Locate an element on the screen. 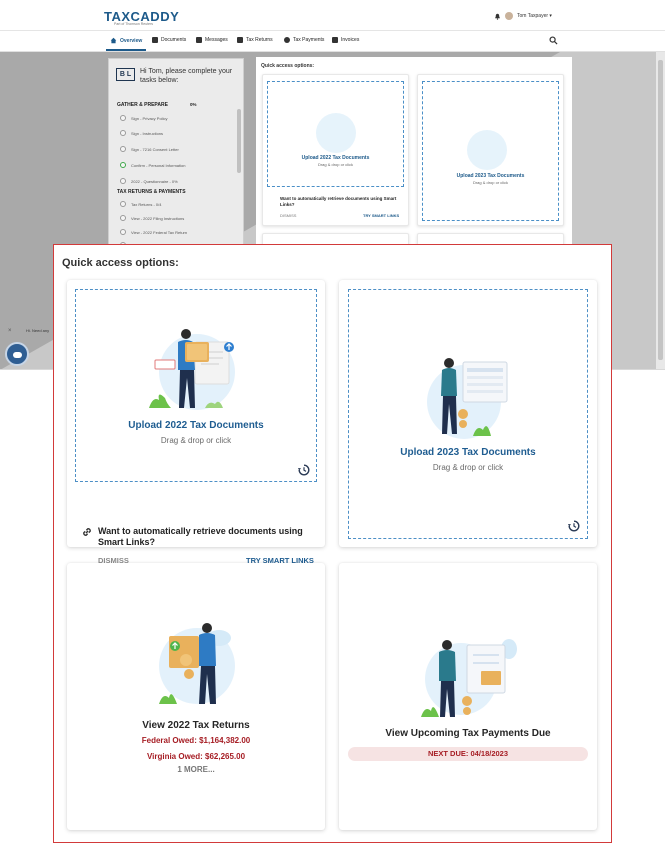 This screenshot has height=854, width=665. task-label: View - 2022 Federal Tax Return is located at coordinates (159, 232).